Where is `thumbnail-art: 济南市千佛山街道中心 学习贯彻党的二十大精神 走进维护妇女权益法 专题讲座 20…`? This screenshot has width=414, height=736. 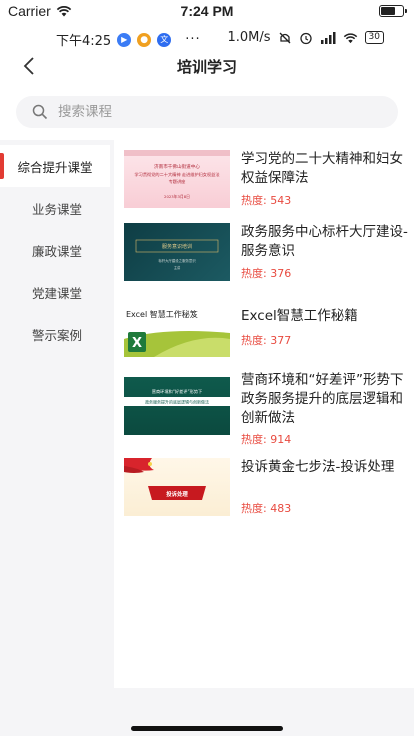
thumbnail-art: 济南市千佛山街道中心 学习贯彻党的二十大精神 走进维护妇女权益法 专题讲座 20… is located at coordinates (177, 174).